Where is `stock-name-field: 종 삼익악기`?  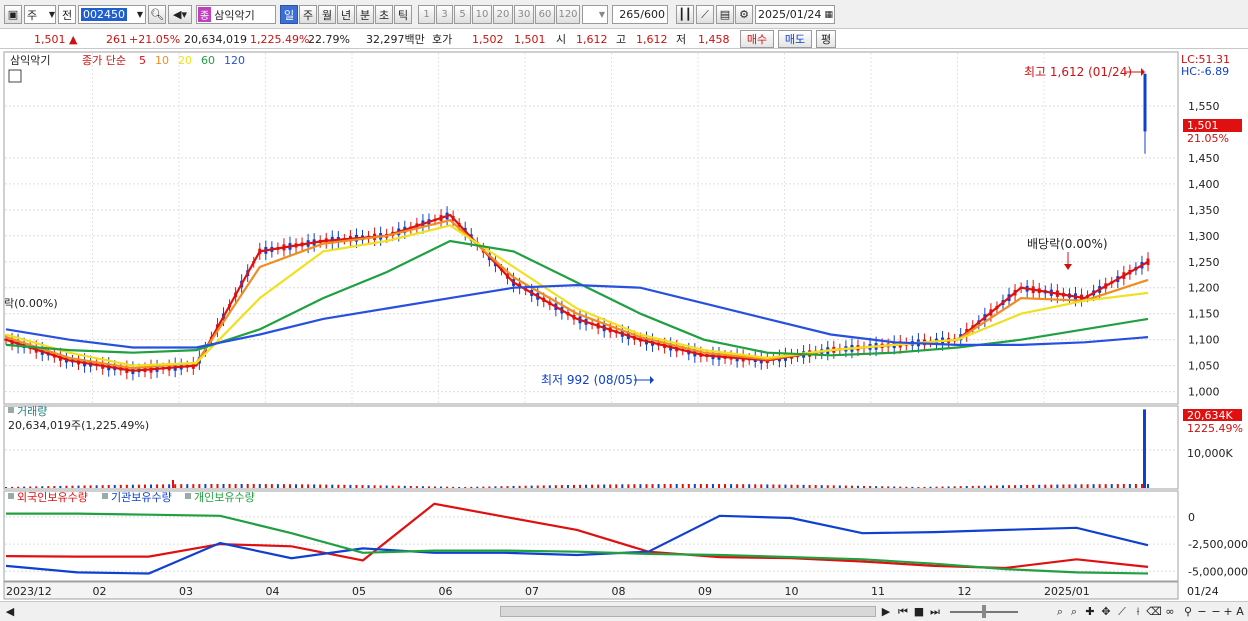 stock-name-field: 종 삼익악기 is located at coordinates (236, 14).